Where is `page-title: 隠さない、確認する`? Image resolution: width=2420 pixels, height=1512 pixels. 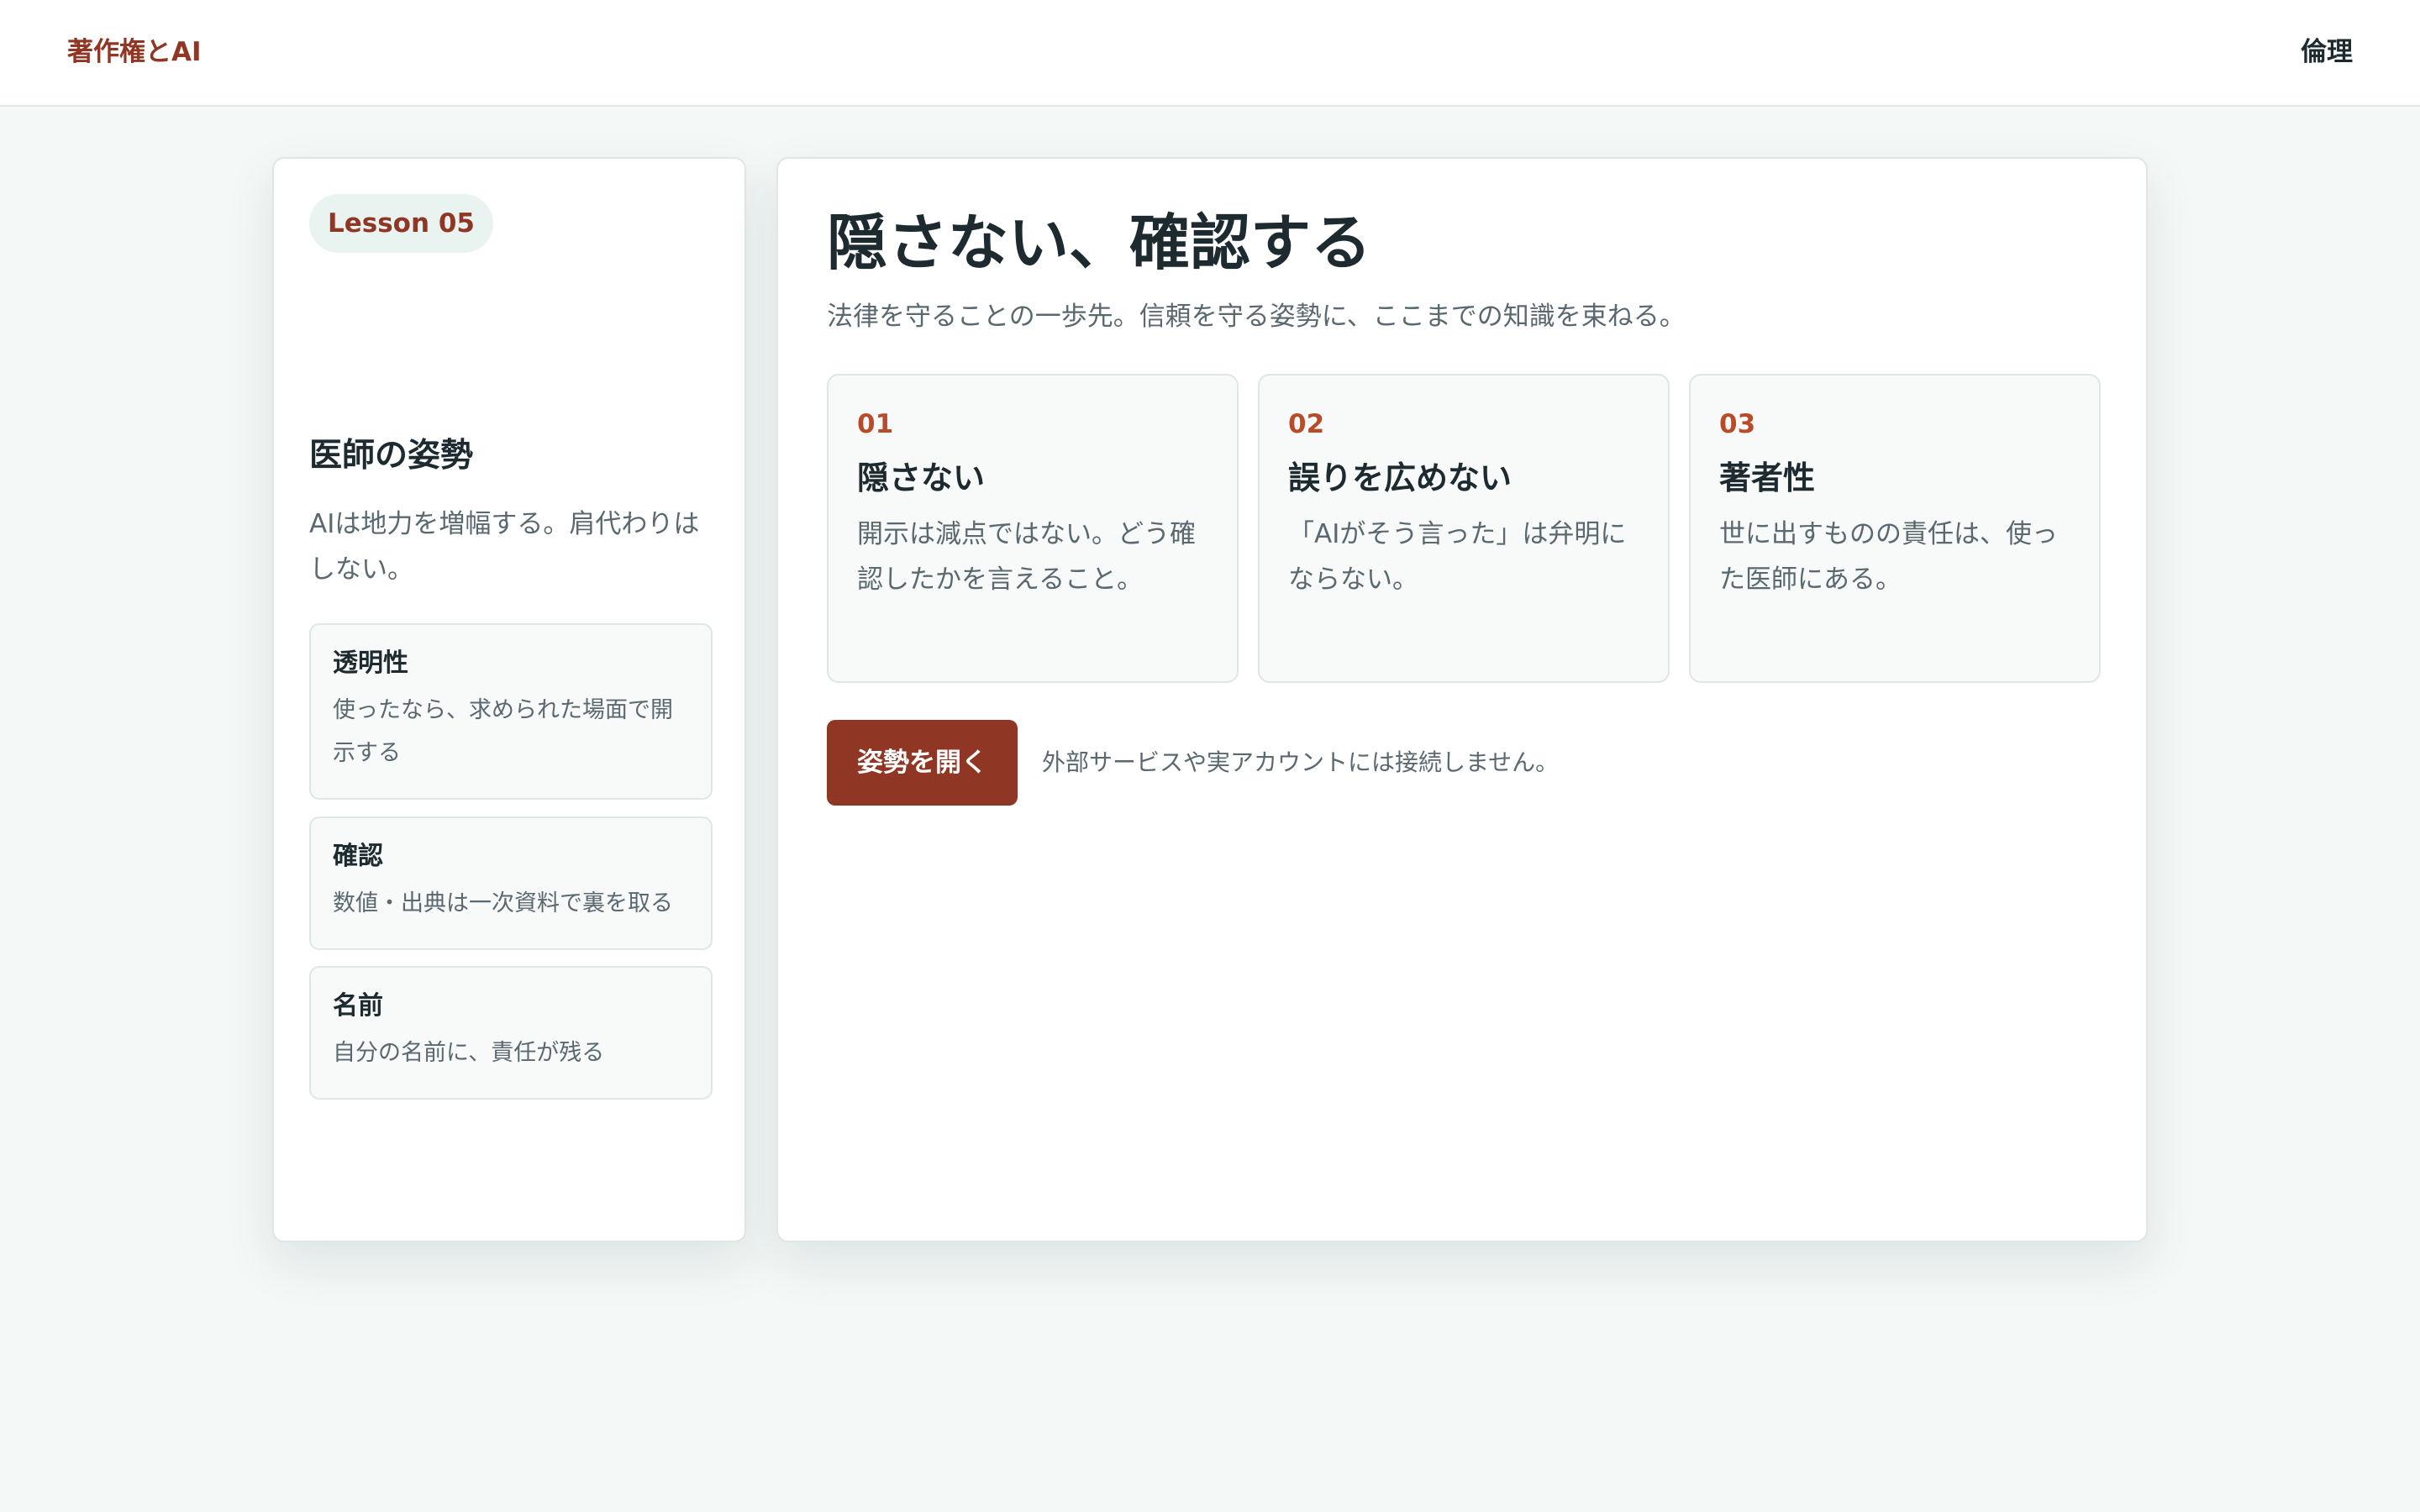
page-title: 隠さない、確認する is located at coordinates (1100, 242).